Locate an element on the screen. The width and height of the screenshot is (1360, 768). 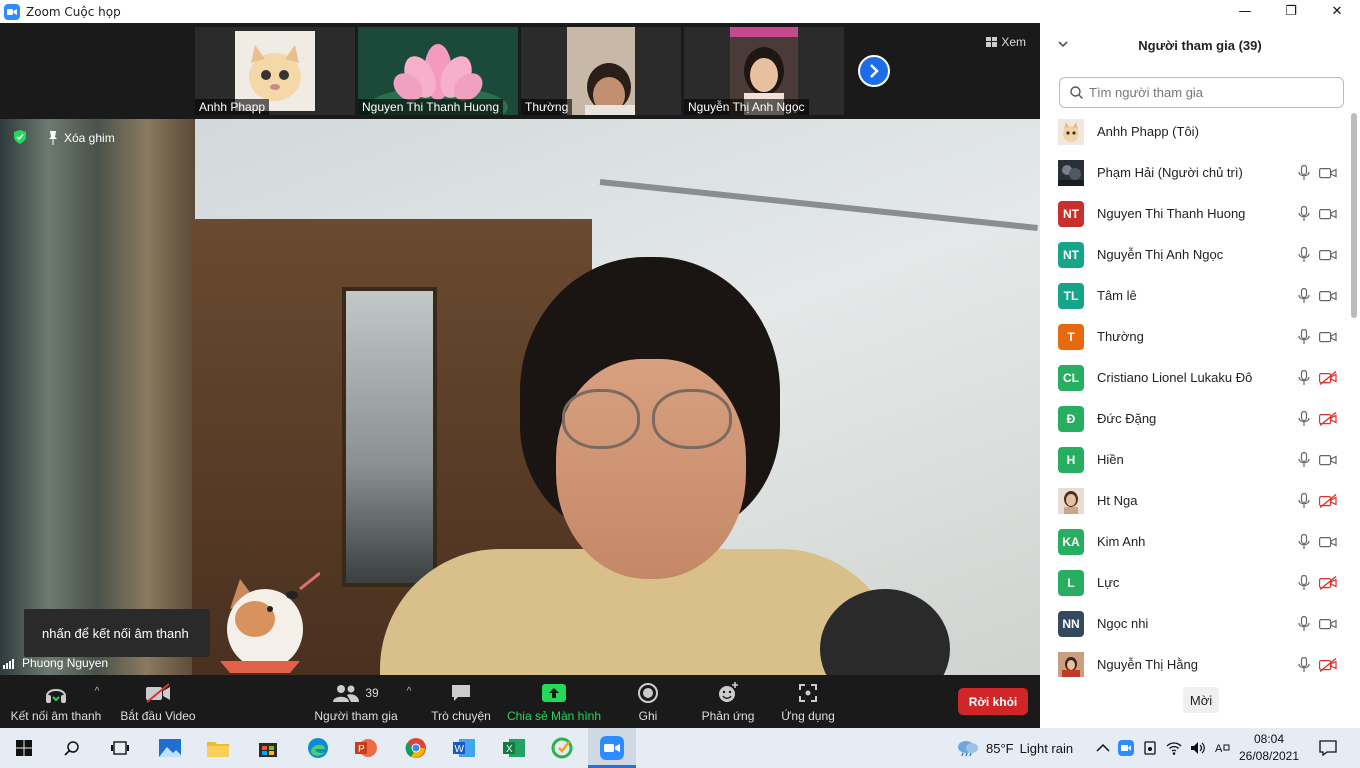
invite-button: Mời is located at coordinates (1201, 700).